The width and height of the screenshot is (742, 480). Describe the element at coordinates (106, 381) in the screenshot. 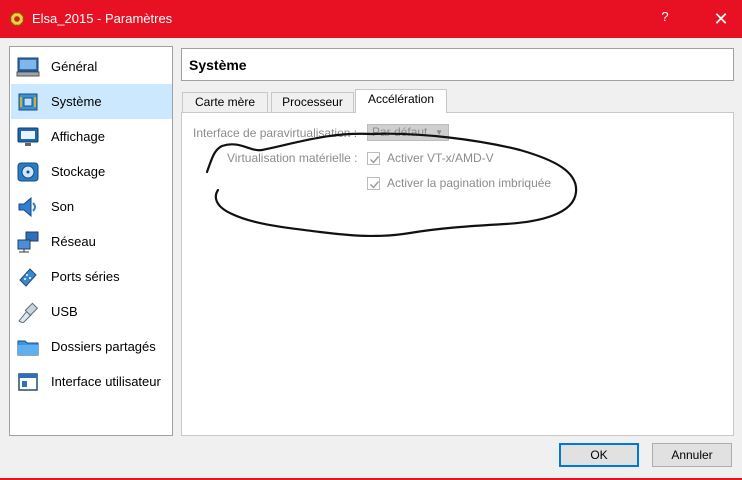

I see `sidebar-item-label: Interface utilisateur` at that location.